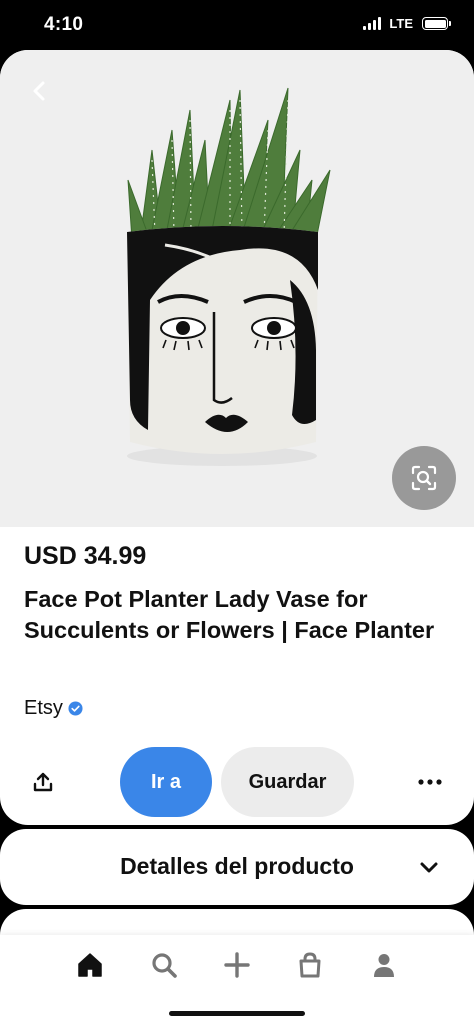 Image resolution: width=474 pixels, height=1025 pixels. I want to click on status-time: 4:10, so click(64, 24).